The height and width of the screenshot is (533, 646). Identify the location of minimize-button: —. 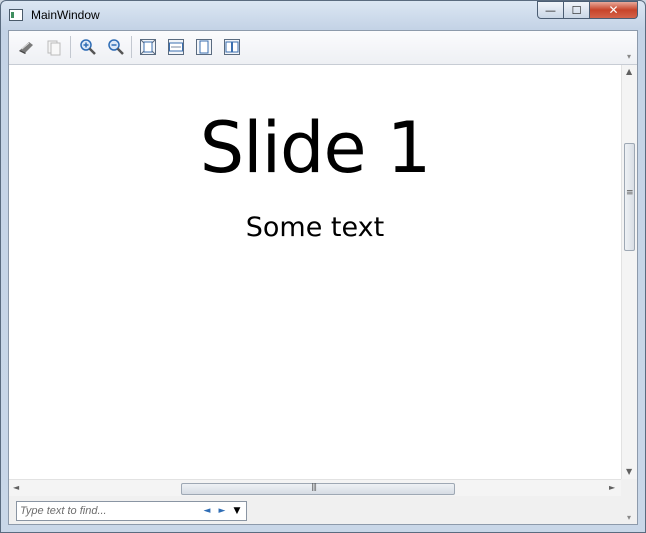
(550, 10).